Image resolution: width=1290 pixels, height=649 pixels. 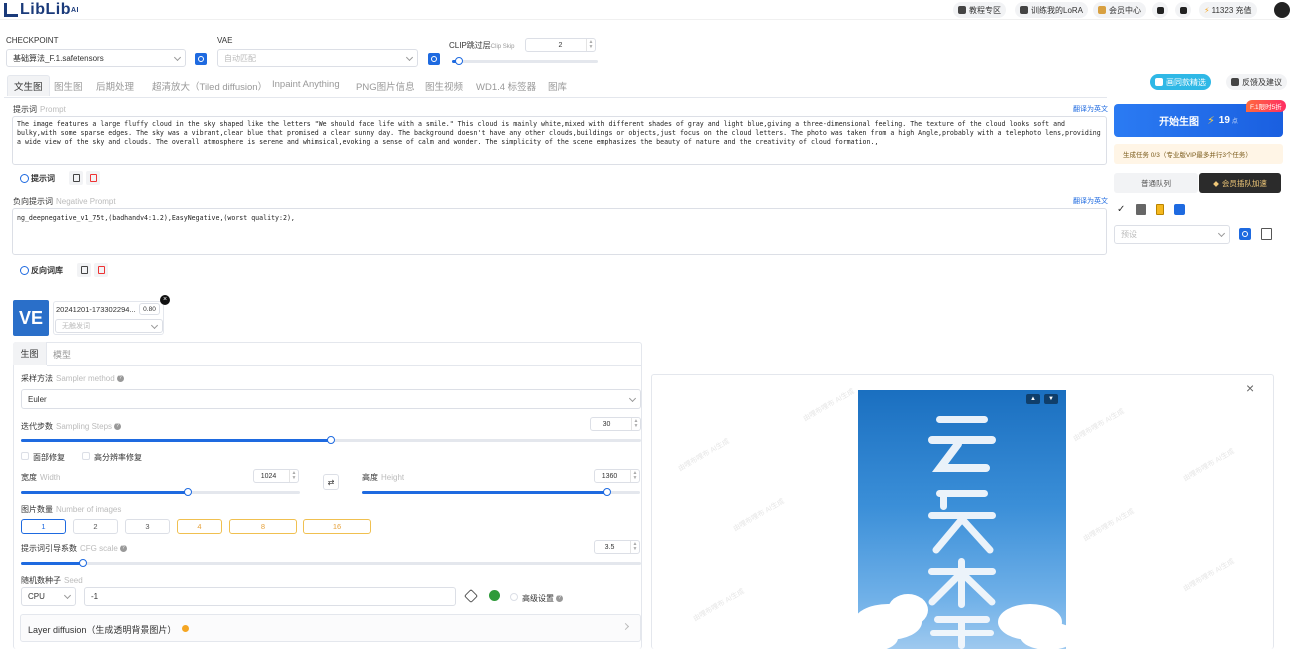 I want to click on lora-thumbnail: VE, so click(x=31, y=318).